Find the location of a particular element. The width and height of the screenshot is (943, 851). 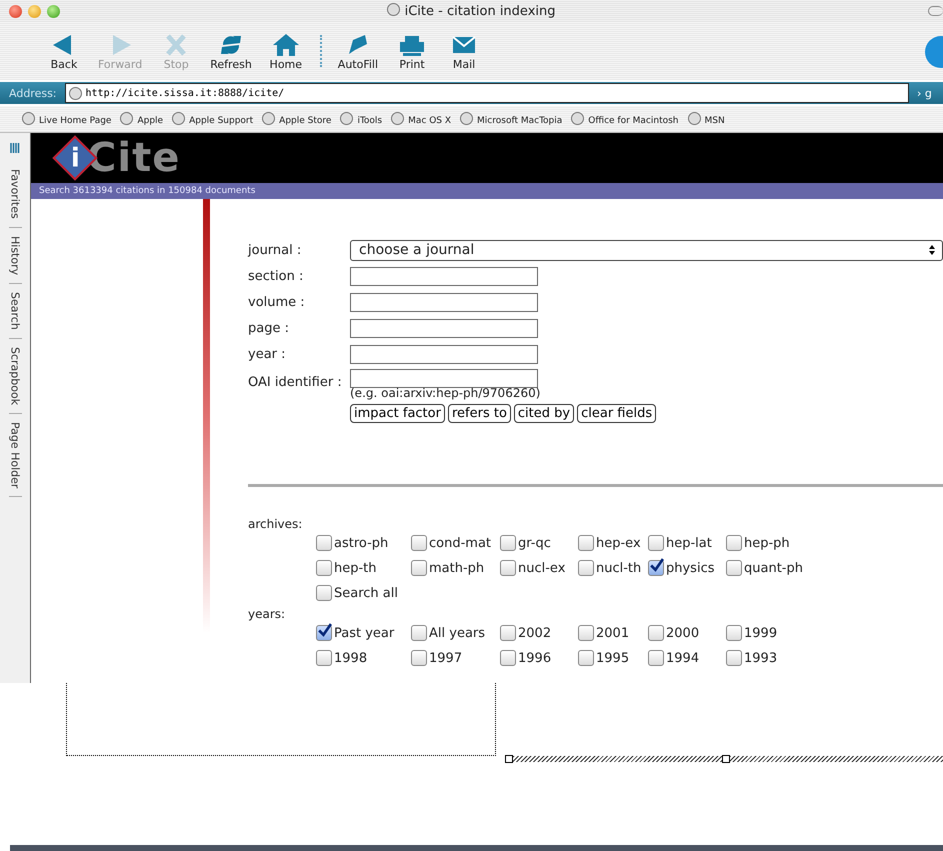

checkbox-option: 2001 is located at coordinates (613, 633).